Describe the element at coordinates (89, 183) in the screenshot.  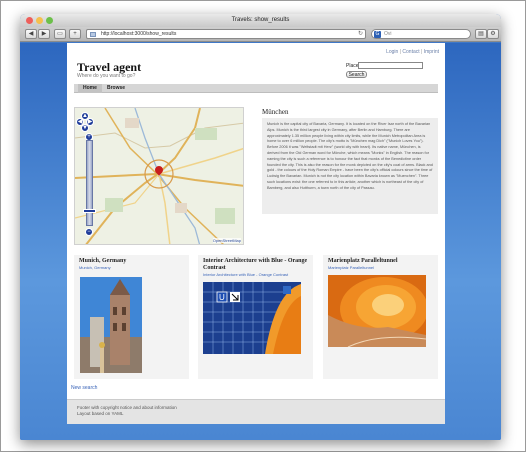
I see `zoom-bar` at that location.